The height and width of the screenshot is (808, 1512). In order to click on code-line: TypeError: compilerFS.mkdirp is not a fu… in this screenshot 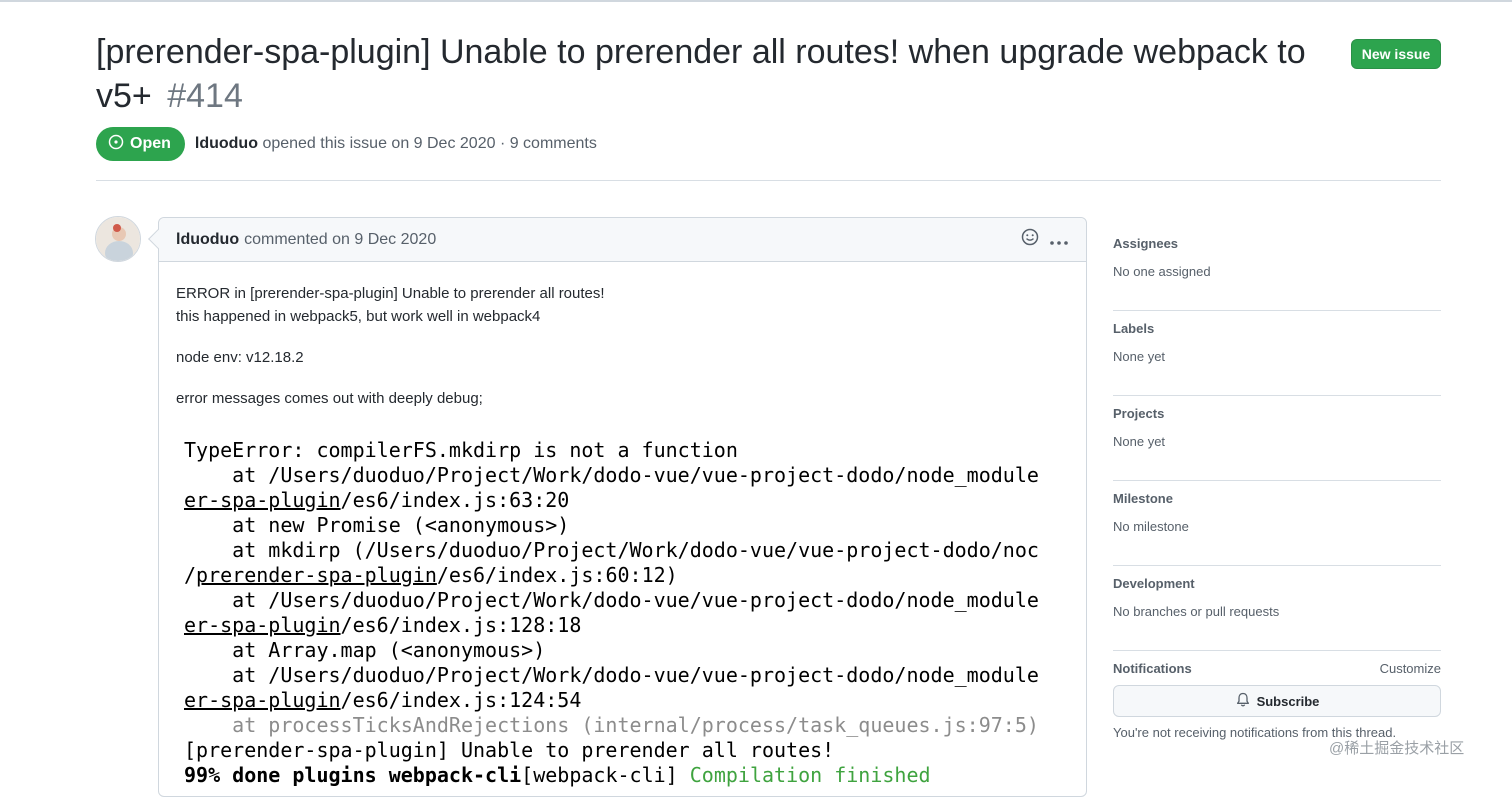, I will do `click(461, 450)`.